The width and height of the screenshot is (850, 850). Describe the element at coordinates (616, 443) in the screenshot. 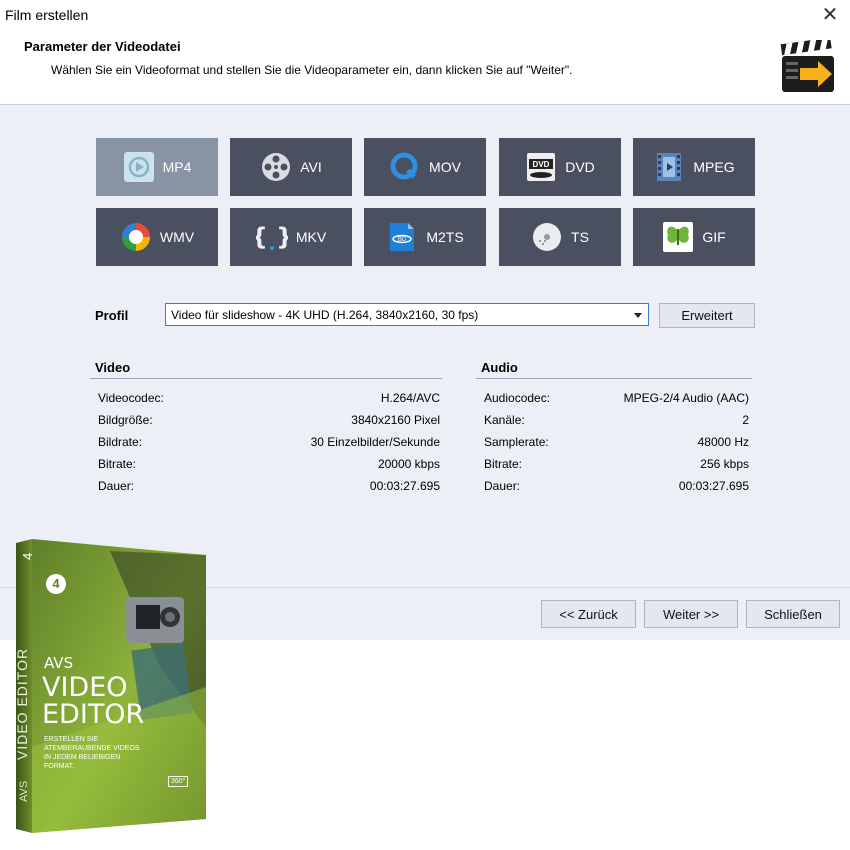

I see `audio-row: Samplerate: 48000 Hz` at that location.